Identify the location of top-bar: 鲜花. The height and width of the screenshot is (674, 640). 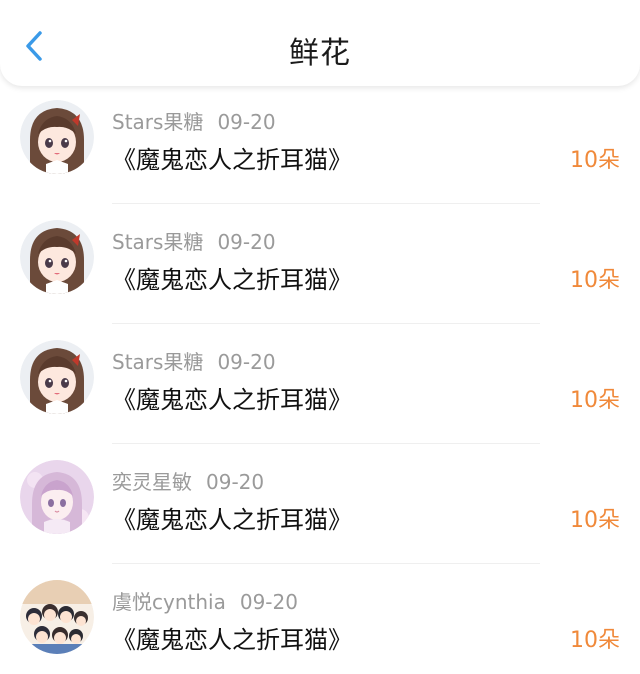
(320, 43).